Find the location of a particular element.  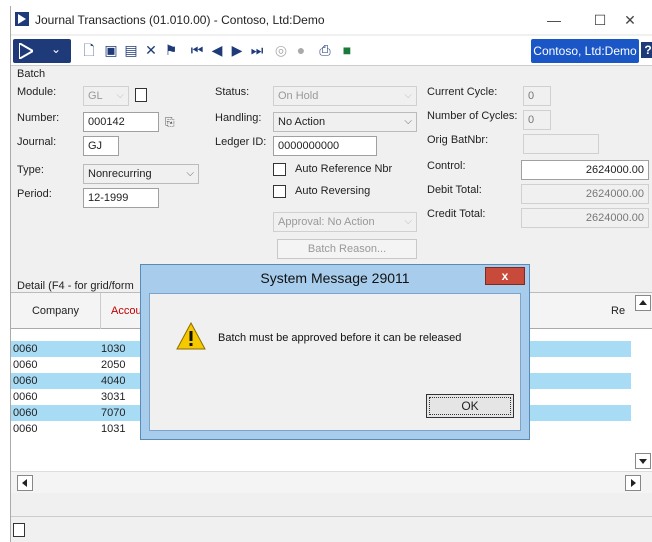

ok-button: OK is located at coordinates (470, 406).